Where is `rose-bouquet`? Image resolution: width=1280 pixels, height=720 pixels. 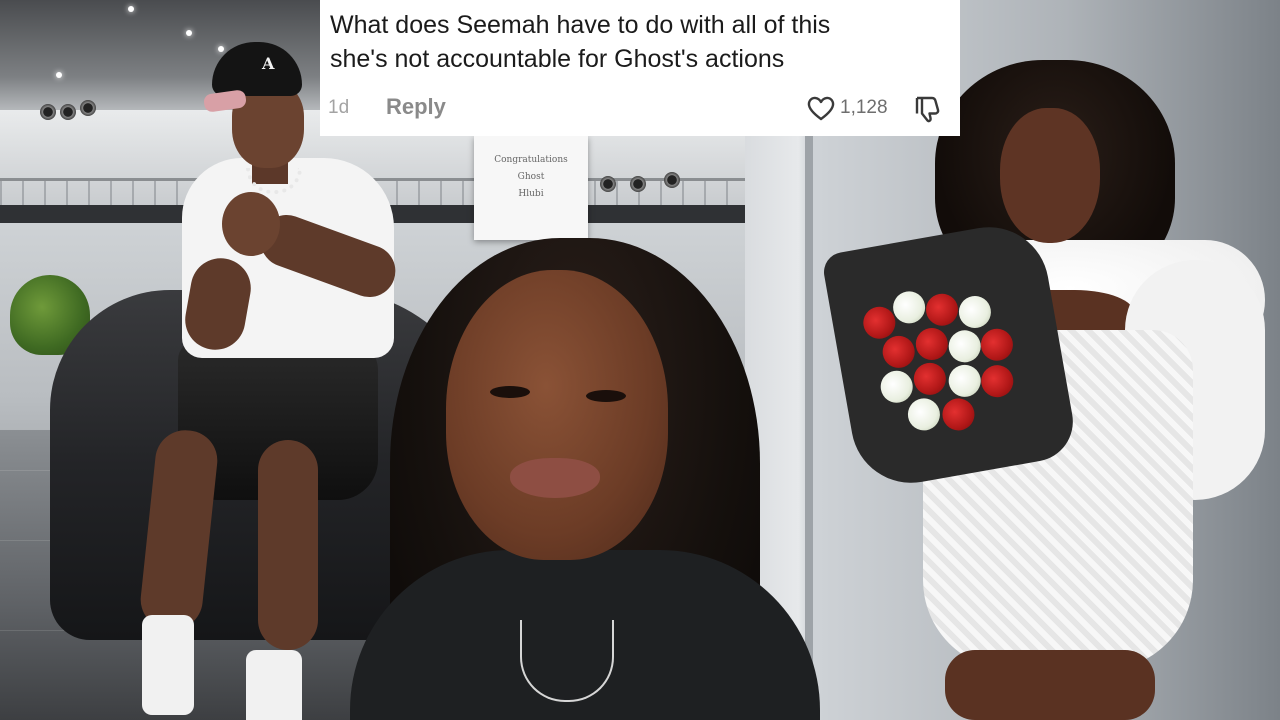 rose-bouquet is located at coordinates (950, 355).